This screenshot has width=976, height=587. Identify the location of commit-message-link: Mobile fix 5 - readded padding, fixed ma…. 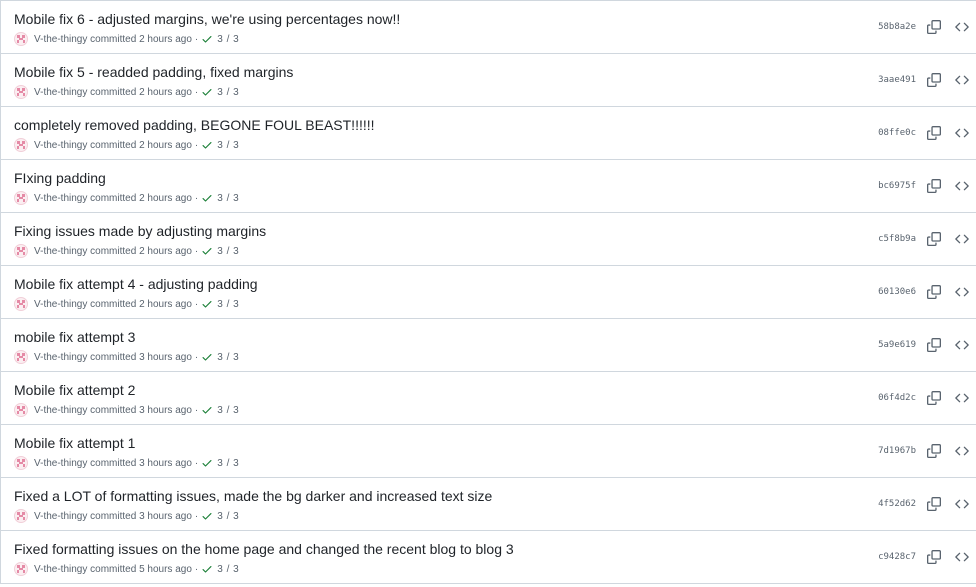
(153, 72).